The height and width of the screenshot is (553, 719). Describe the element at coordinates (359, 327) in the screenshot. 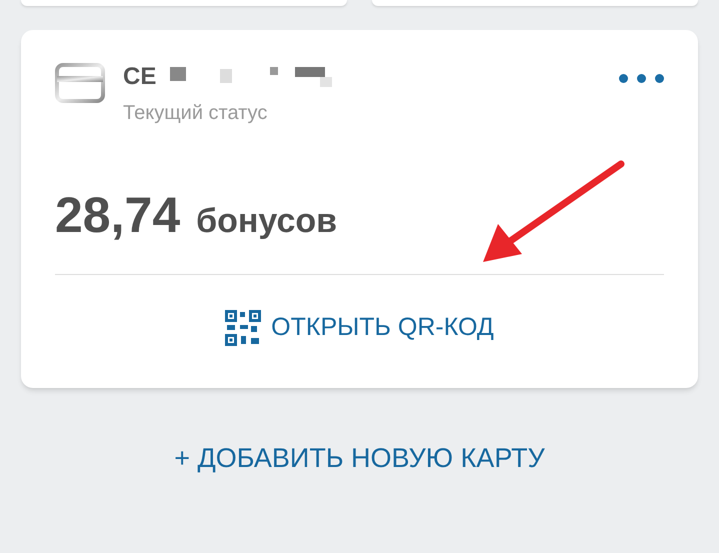

I see `open-qr-button: ОТКРЫТЬ QR-КОД` at that location.